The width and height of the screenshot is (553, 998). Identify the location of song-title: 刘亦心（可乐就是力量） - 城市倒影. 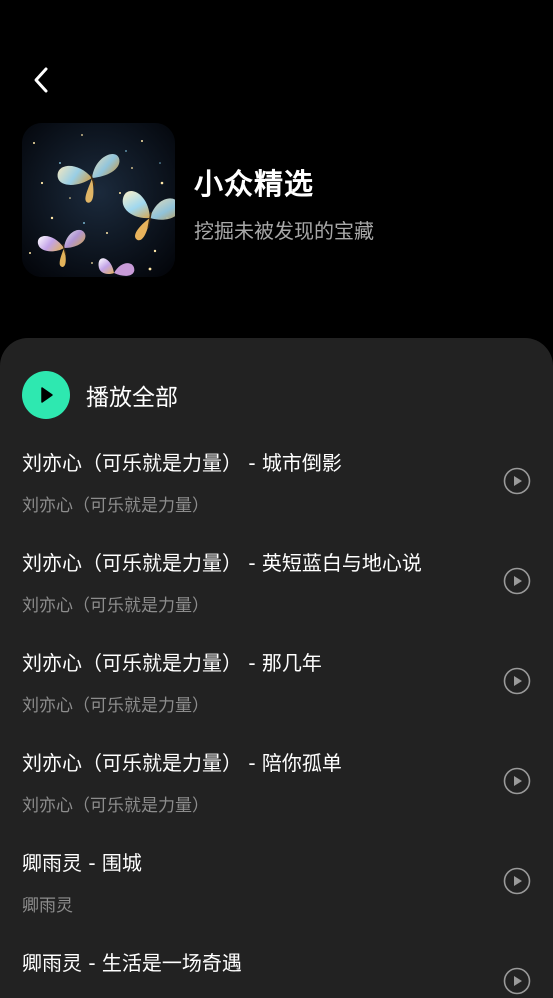
(182, 463).